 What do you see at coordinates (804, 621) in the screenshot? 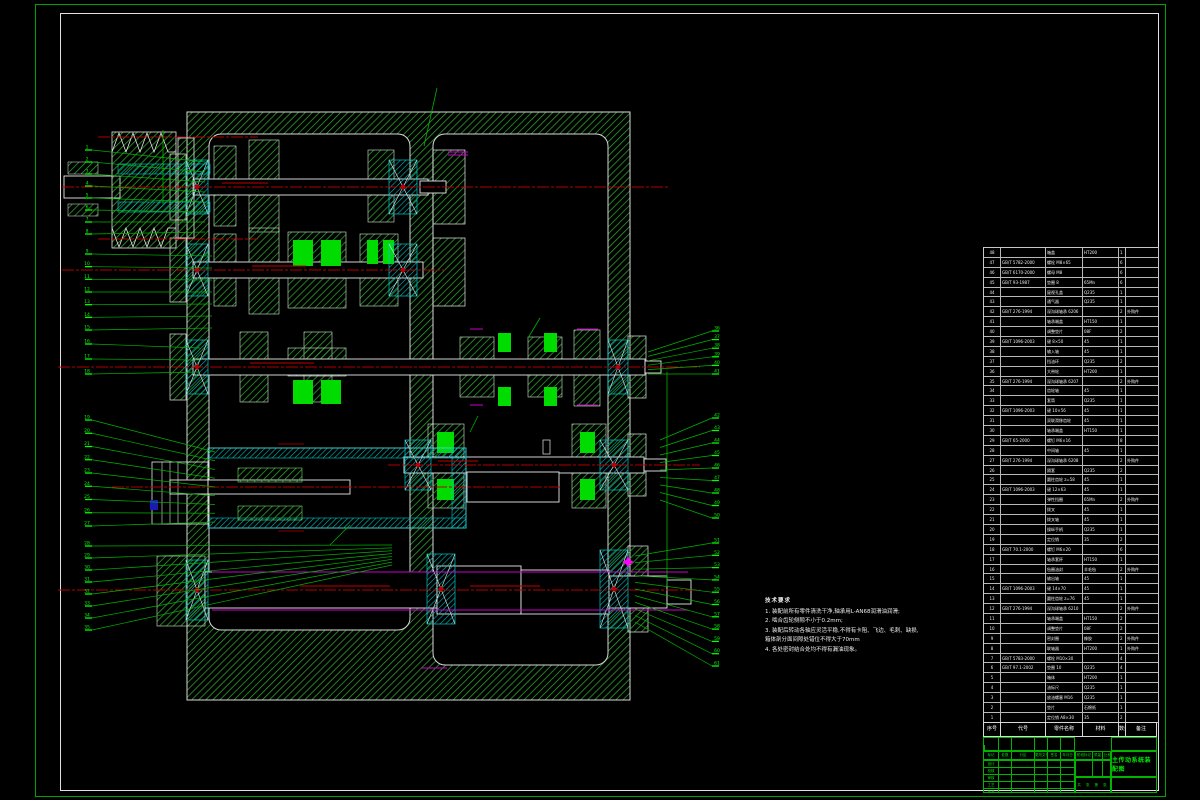
I see `note-line: 2. 啮合齿轮侧隙不小于0.2mm;` at bounding box center [804, 621].